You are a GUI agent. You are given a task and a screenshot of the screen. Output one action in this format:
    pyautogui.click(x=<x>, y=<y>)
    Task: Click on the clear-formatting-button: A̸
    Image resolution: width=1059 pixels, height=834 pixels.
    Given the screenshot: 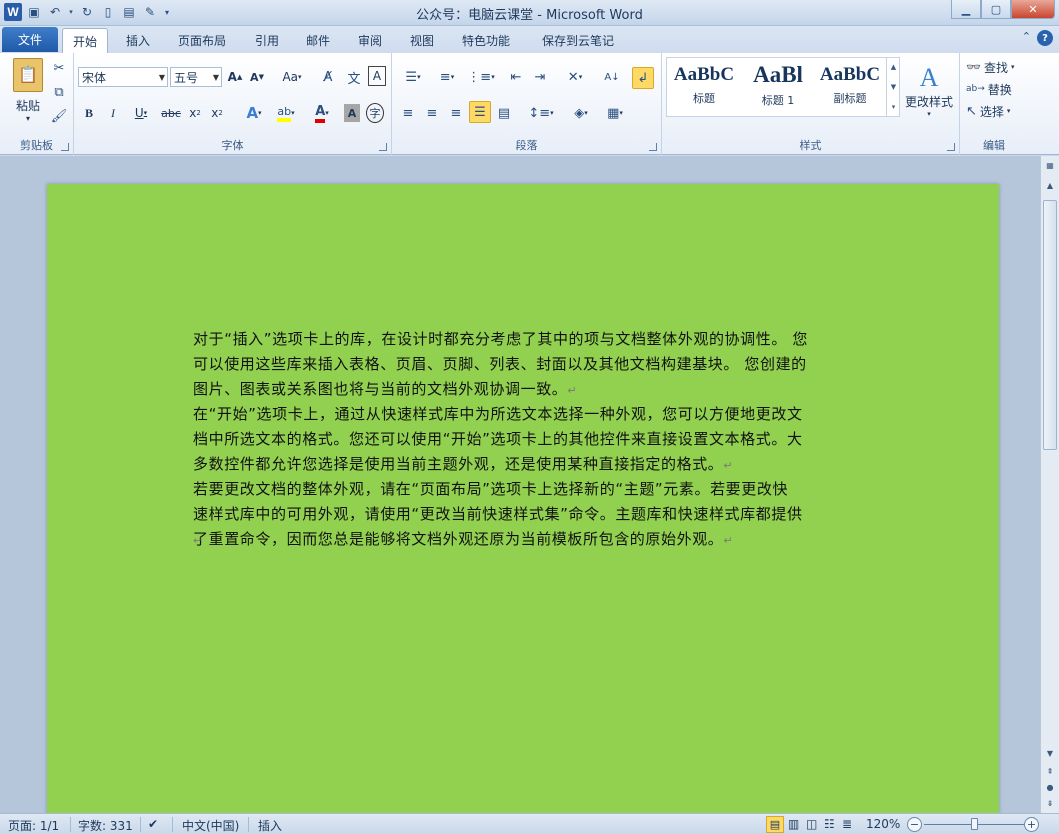 What is the action you would take?
    pyautogui.click(x=328, y=77)
    